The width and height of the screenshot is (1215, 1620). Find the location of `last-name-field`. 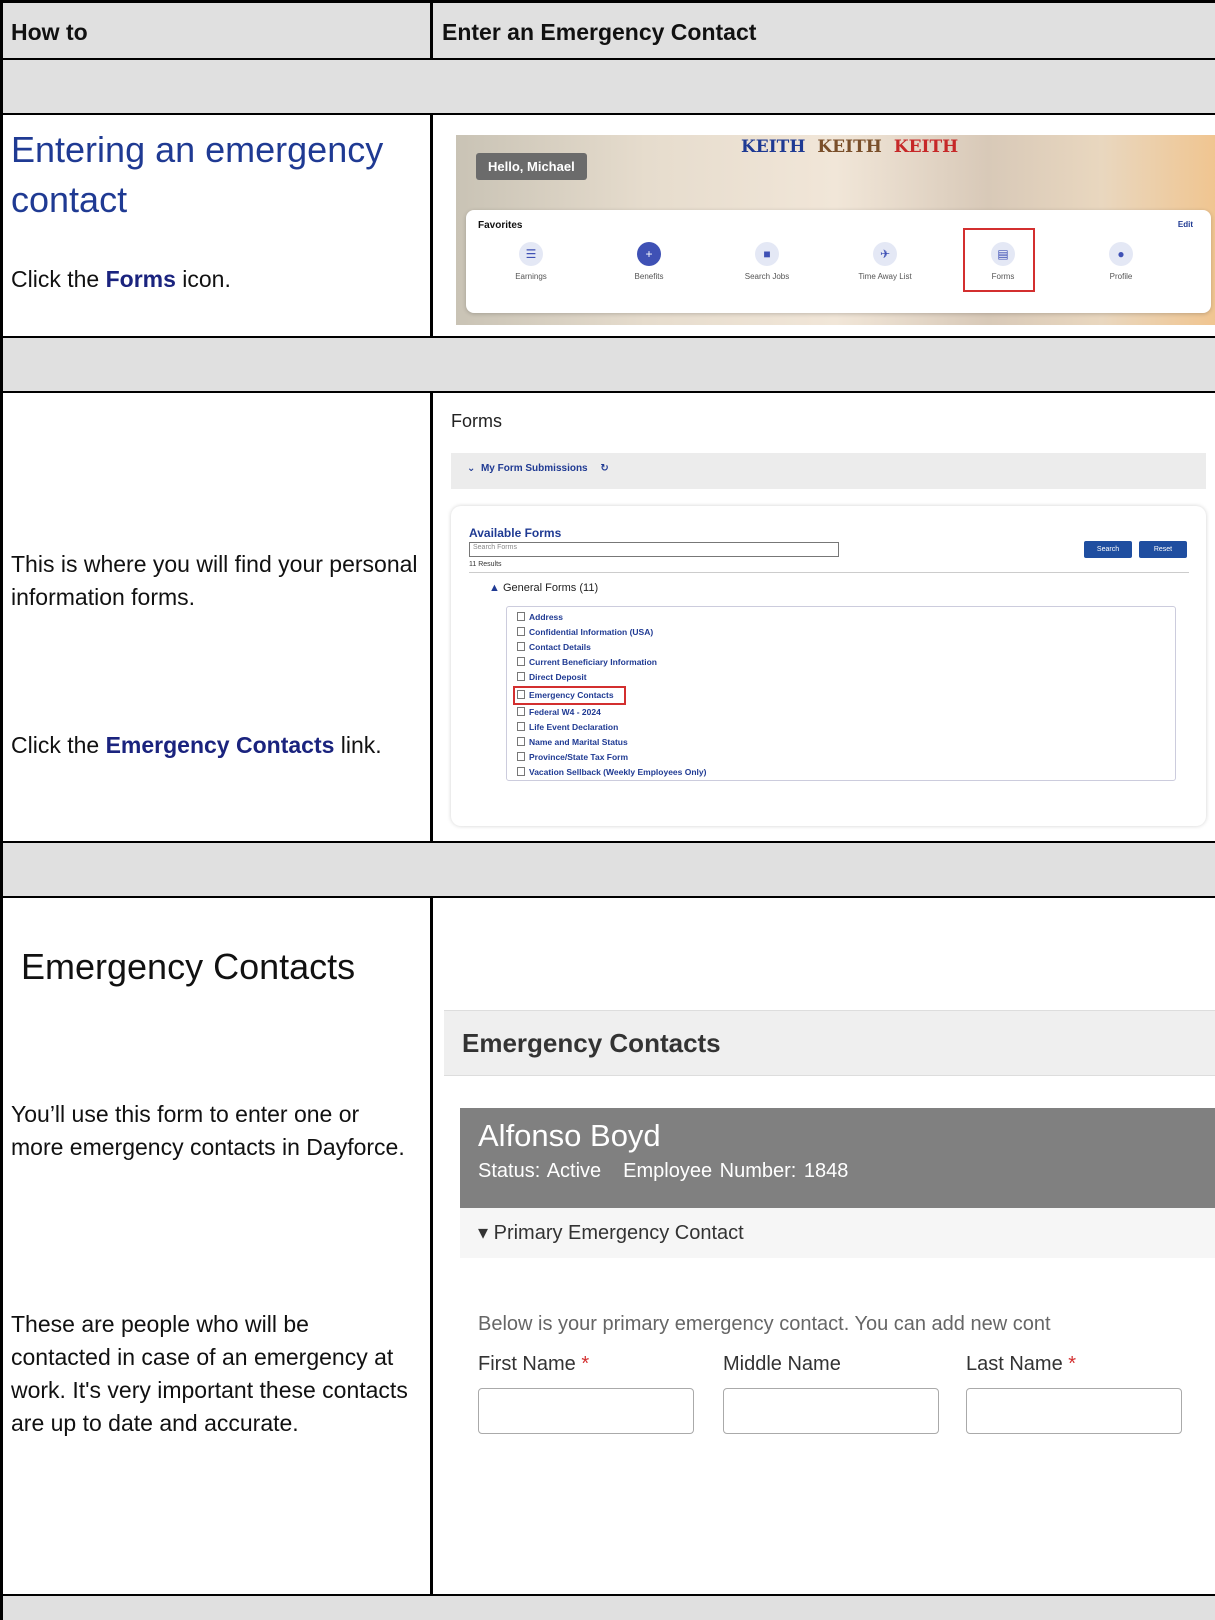

last-name-field is located at coordinates (1074, 1411).